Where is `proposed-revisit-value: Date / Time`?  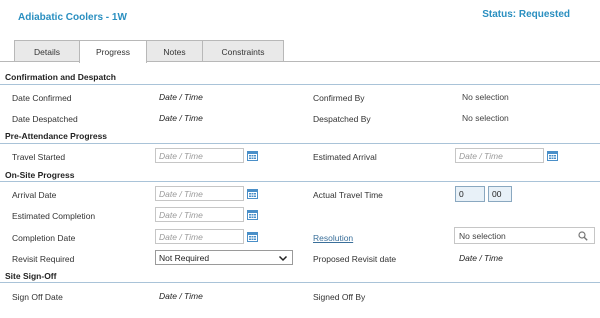
proposed-revisit-value: Date / Time is located at coordinates (481, 258).